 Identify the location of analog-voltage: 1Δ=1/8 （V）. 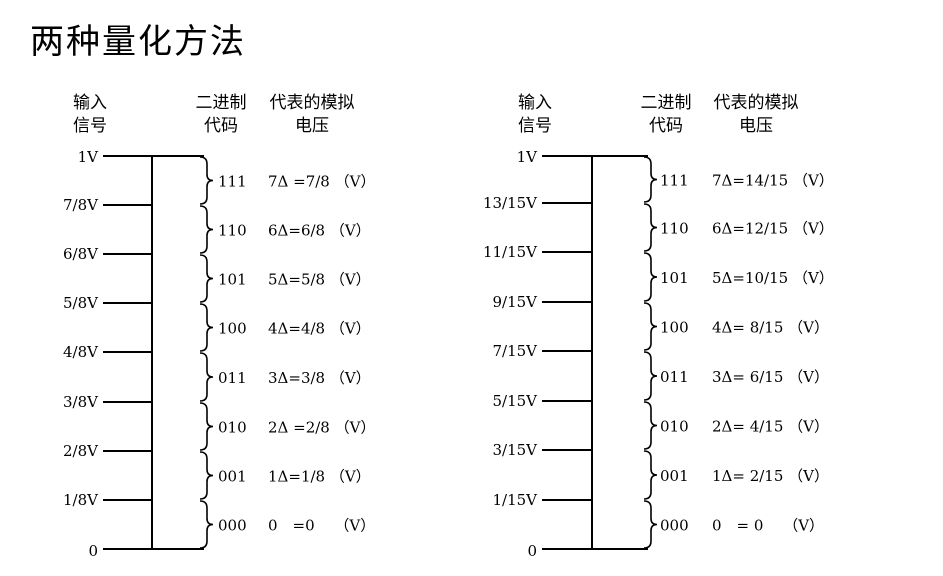
(319, 477).